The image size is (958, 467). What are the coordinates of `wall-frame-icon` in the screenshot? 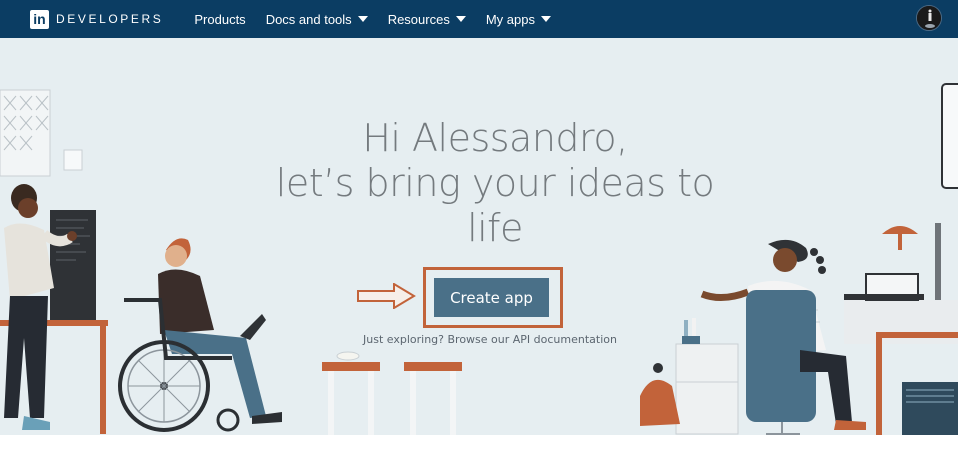 It's located at (949, 136).